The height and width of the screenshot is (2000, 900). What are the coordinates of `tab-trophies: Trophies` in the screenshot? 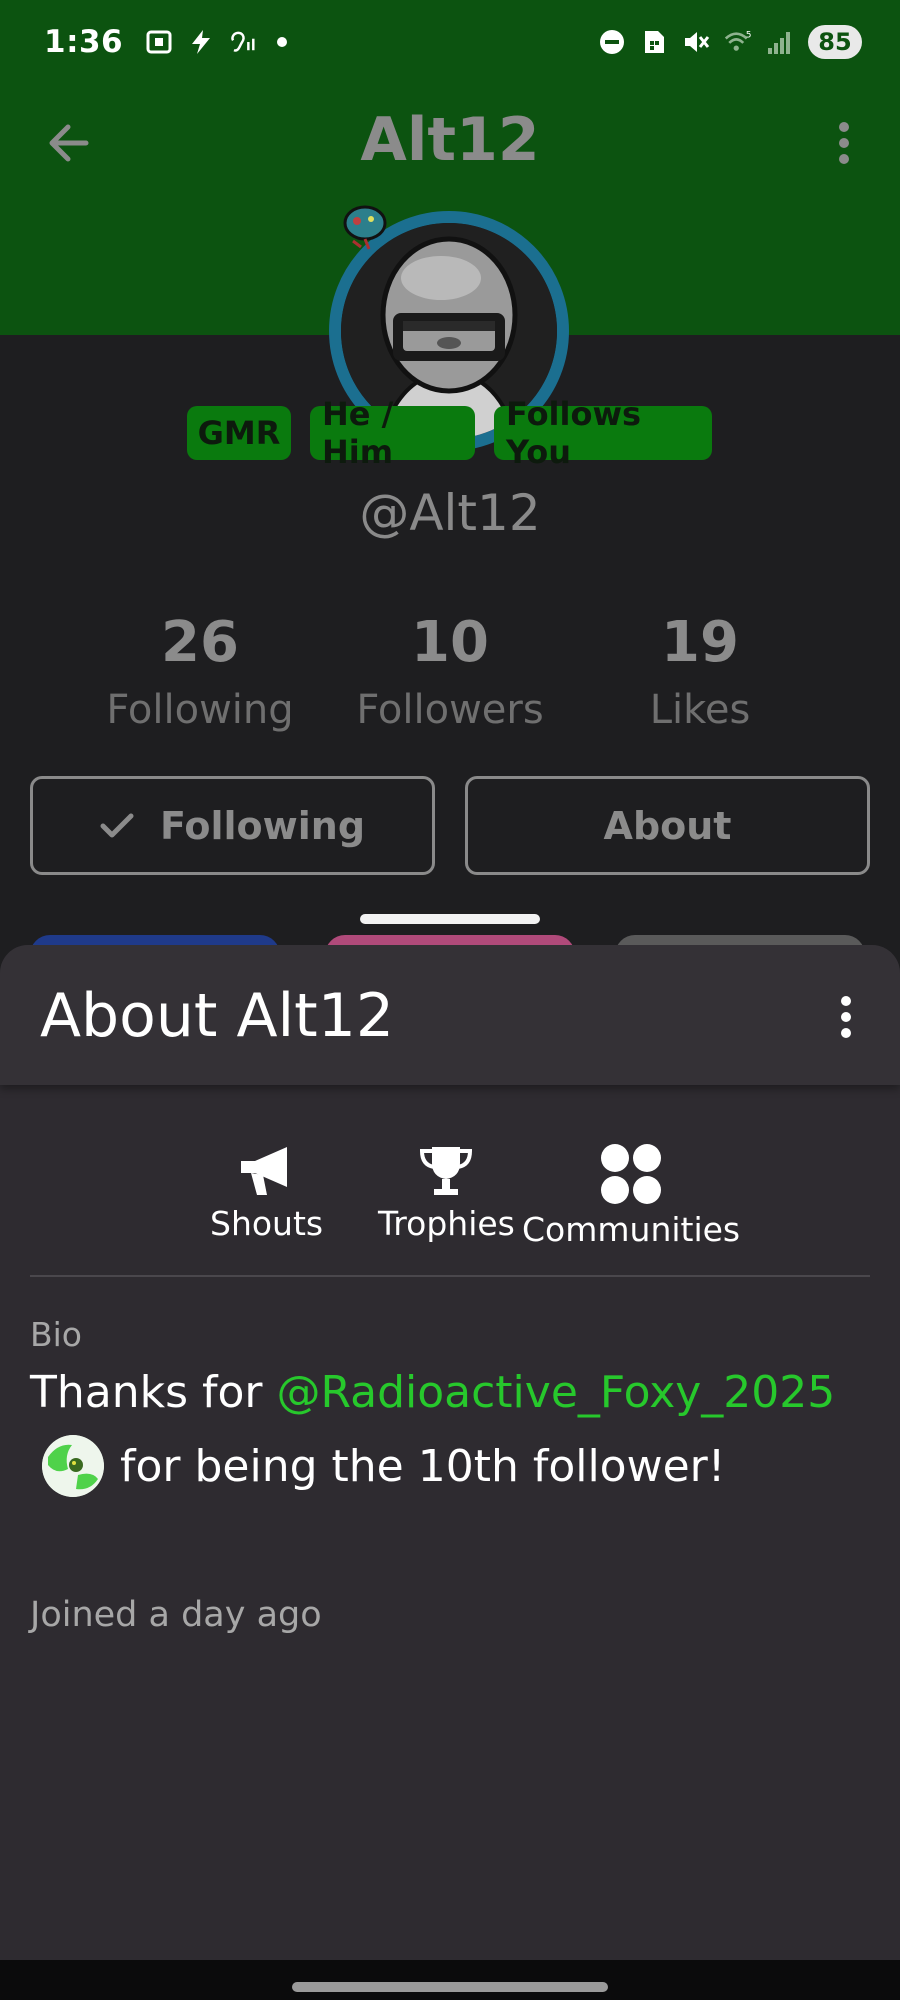 It's located at (446, 1191).